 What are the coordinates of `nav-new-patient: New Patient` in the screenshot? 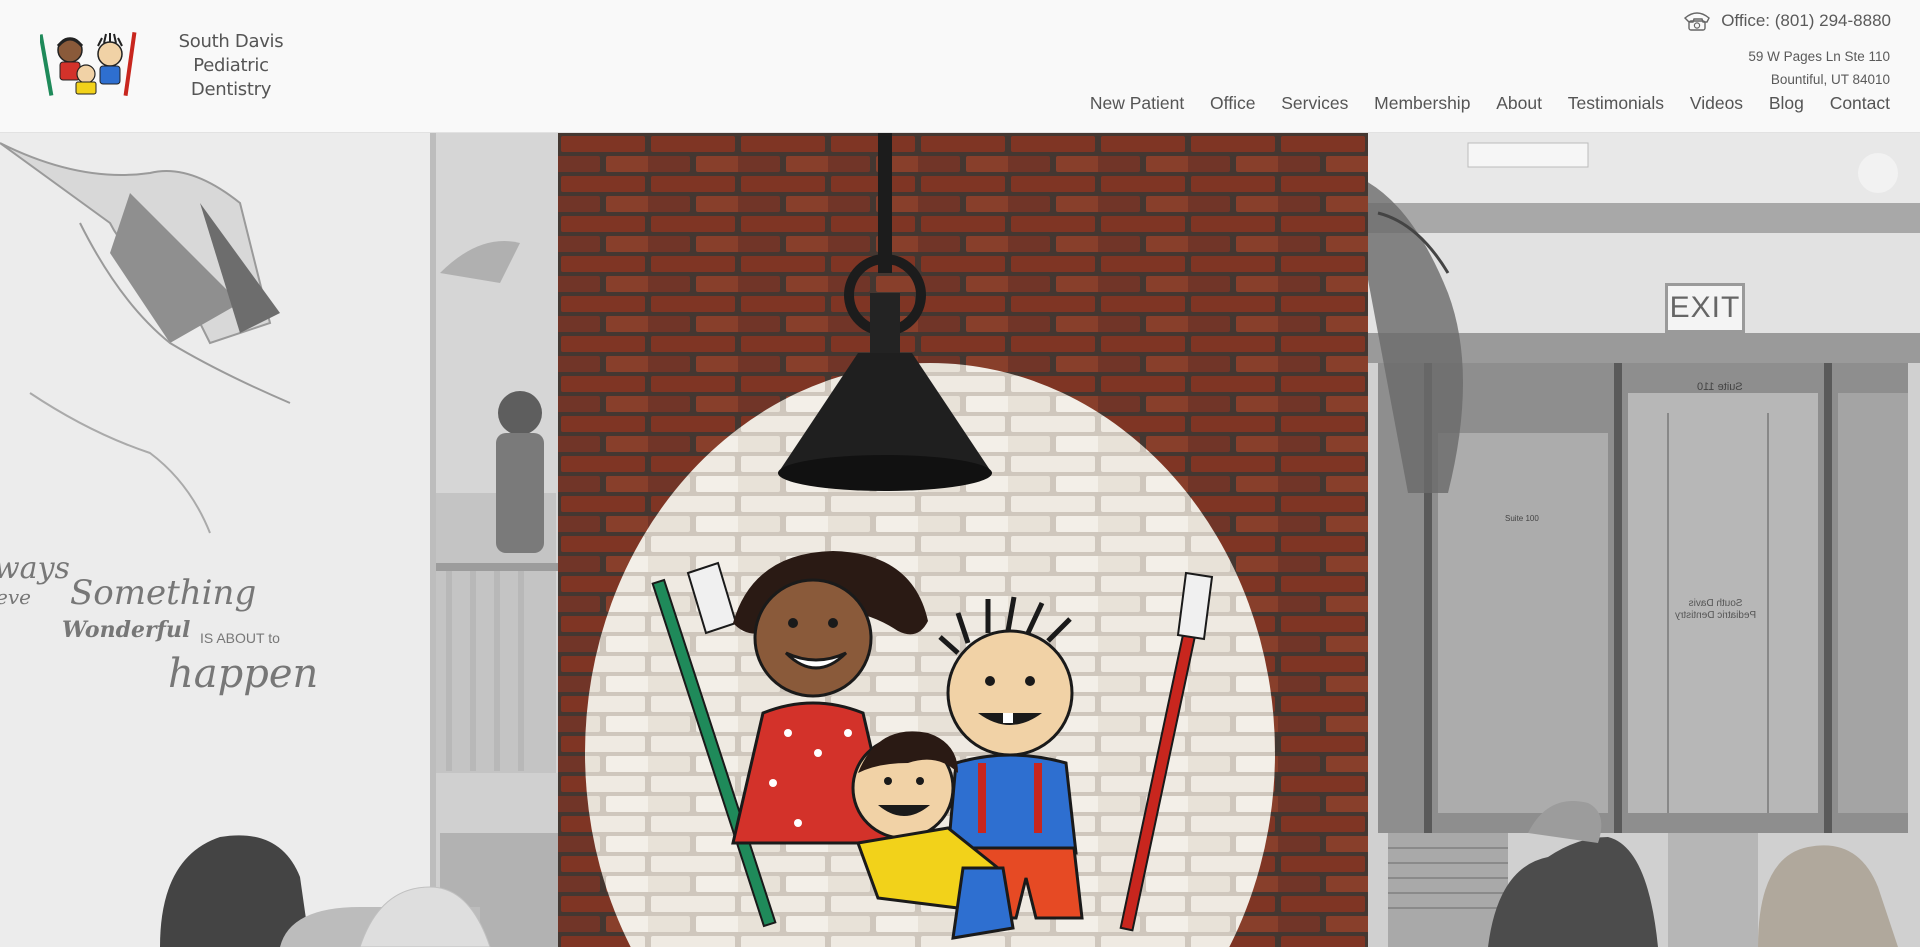 It's located at (1124, 103).